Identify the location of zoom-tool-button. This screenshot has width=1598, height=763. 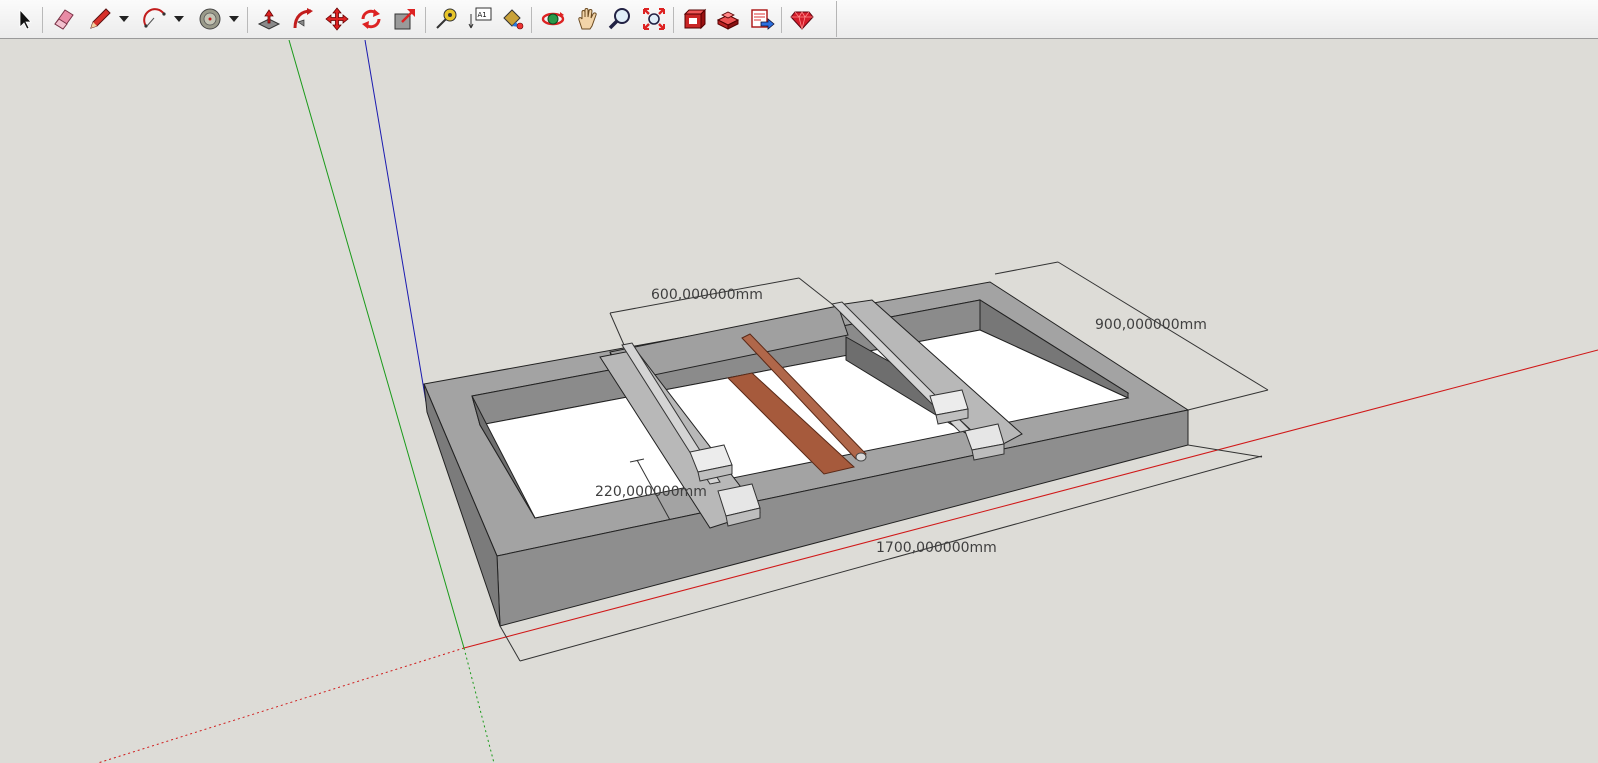
(620, 19).